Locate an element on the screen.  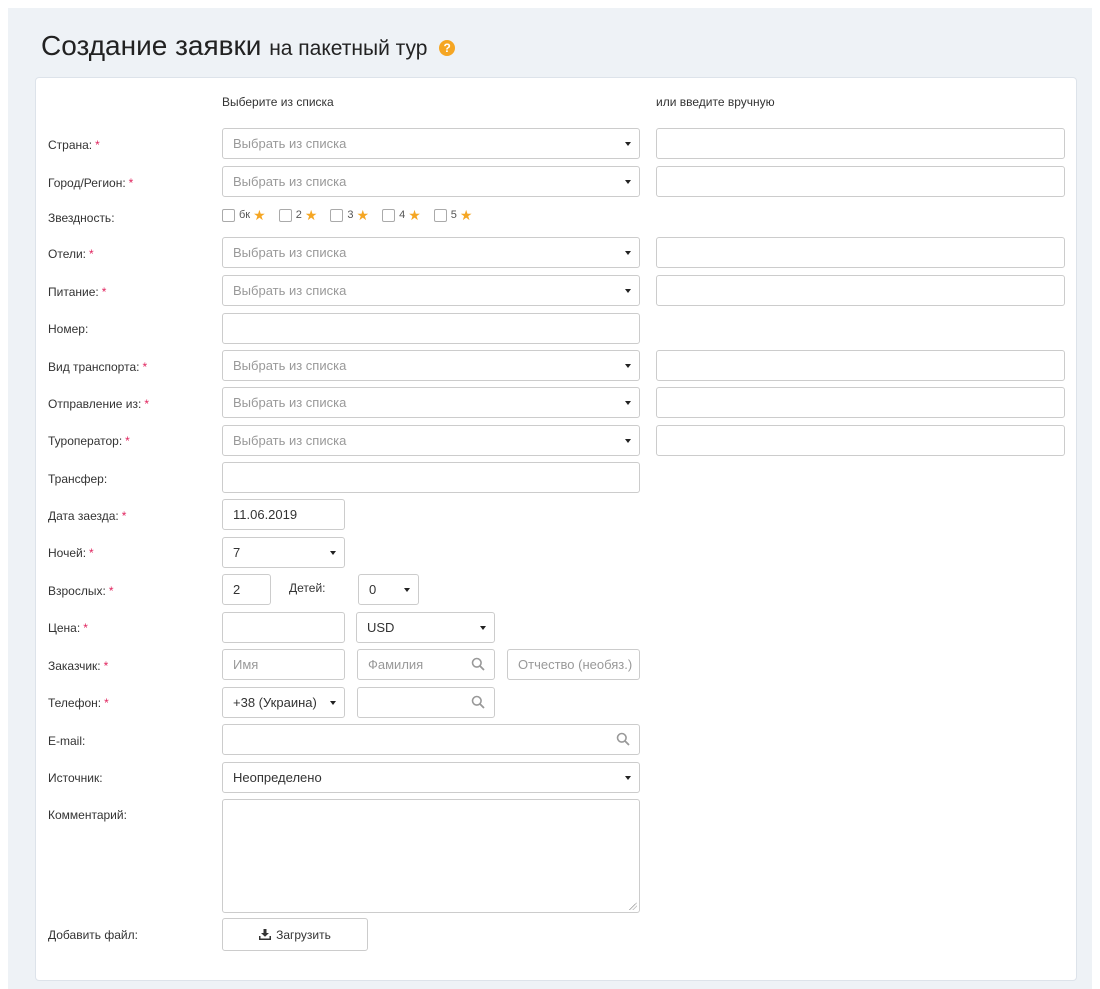
nights-select: 7 is located at coordinates (283, 552).